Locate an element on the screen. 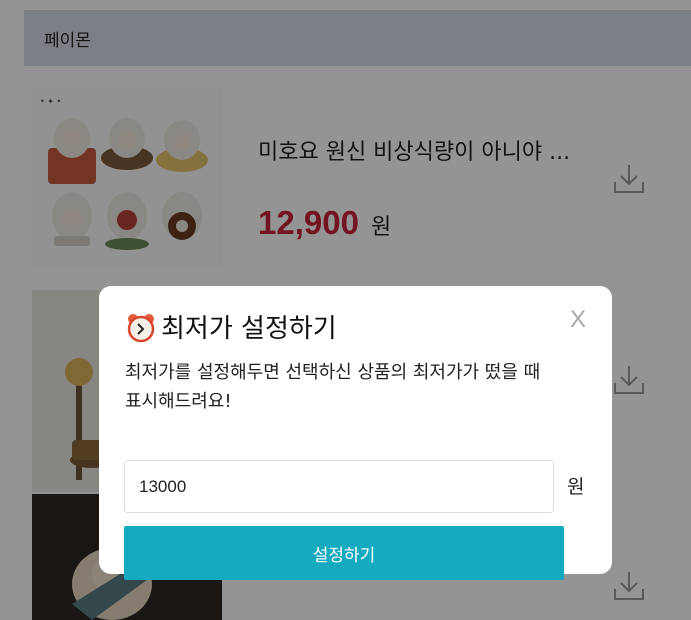  modal-header: 최저가 설정하기 is located at coordinates (231, 326).